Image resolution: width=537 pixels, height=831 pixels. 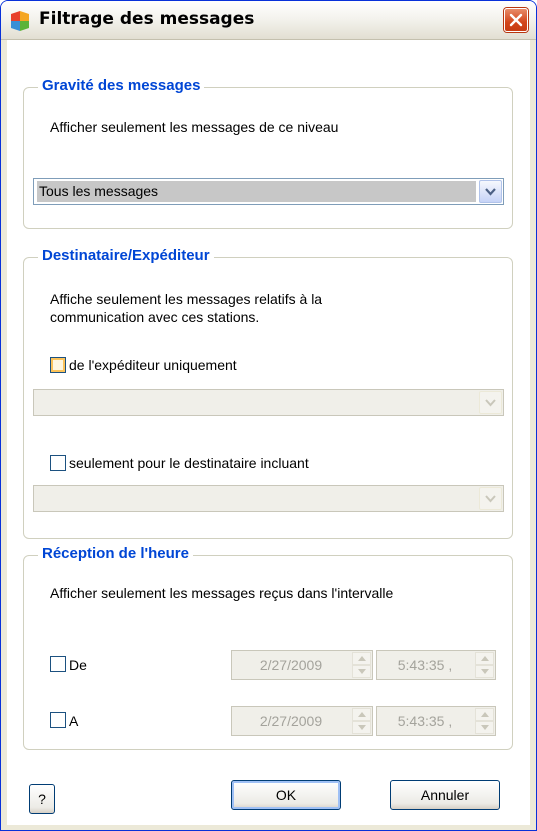 I want to click on from-checkbox, so click(x=58, y=664).